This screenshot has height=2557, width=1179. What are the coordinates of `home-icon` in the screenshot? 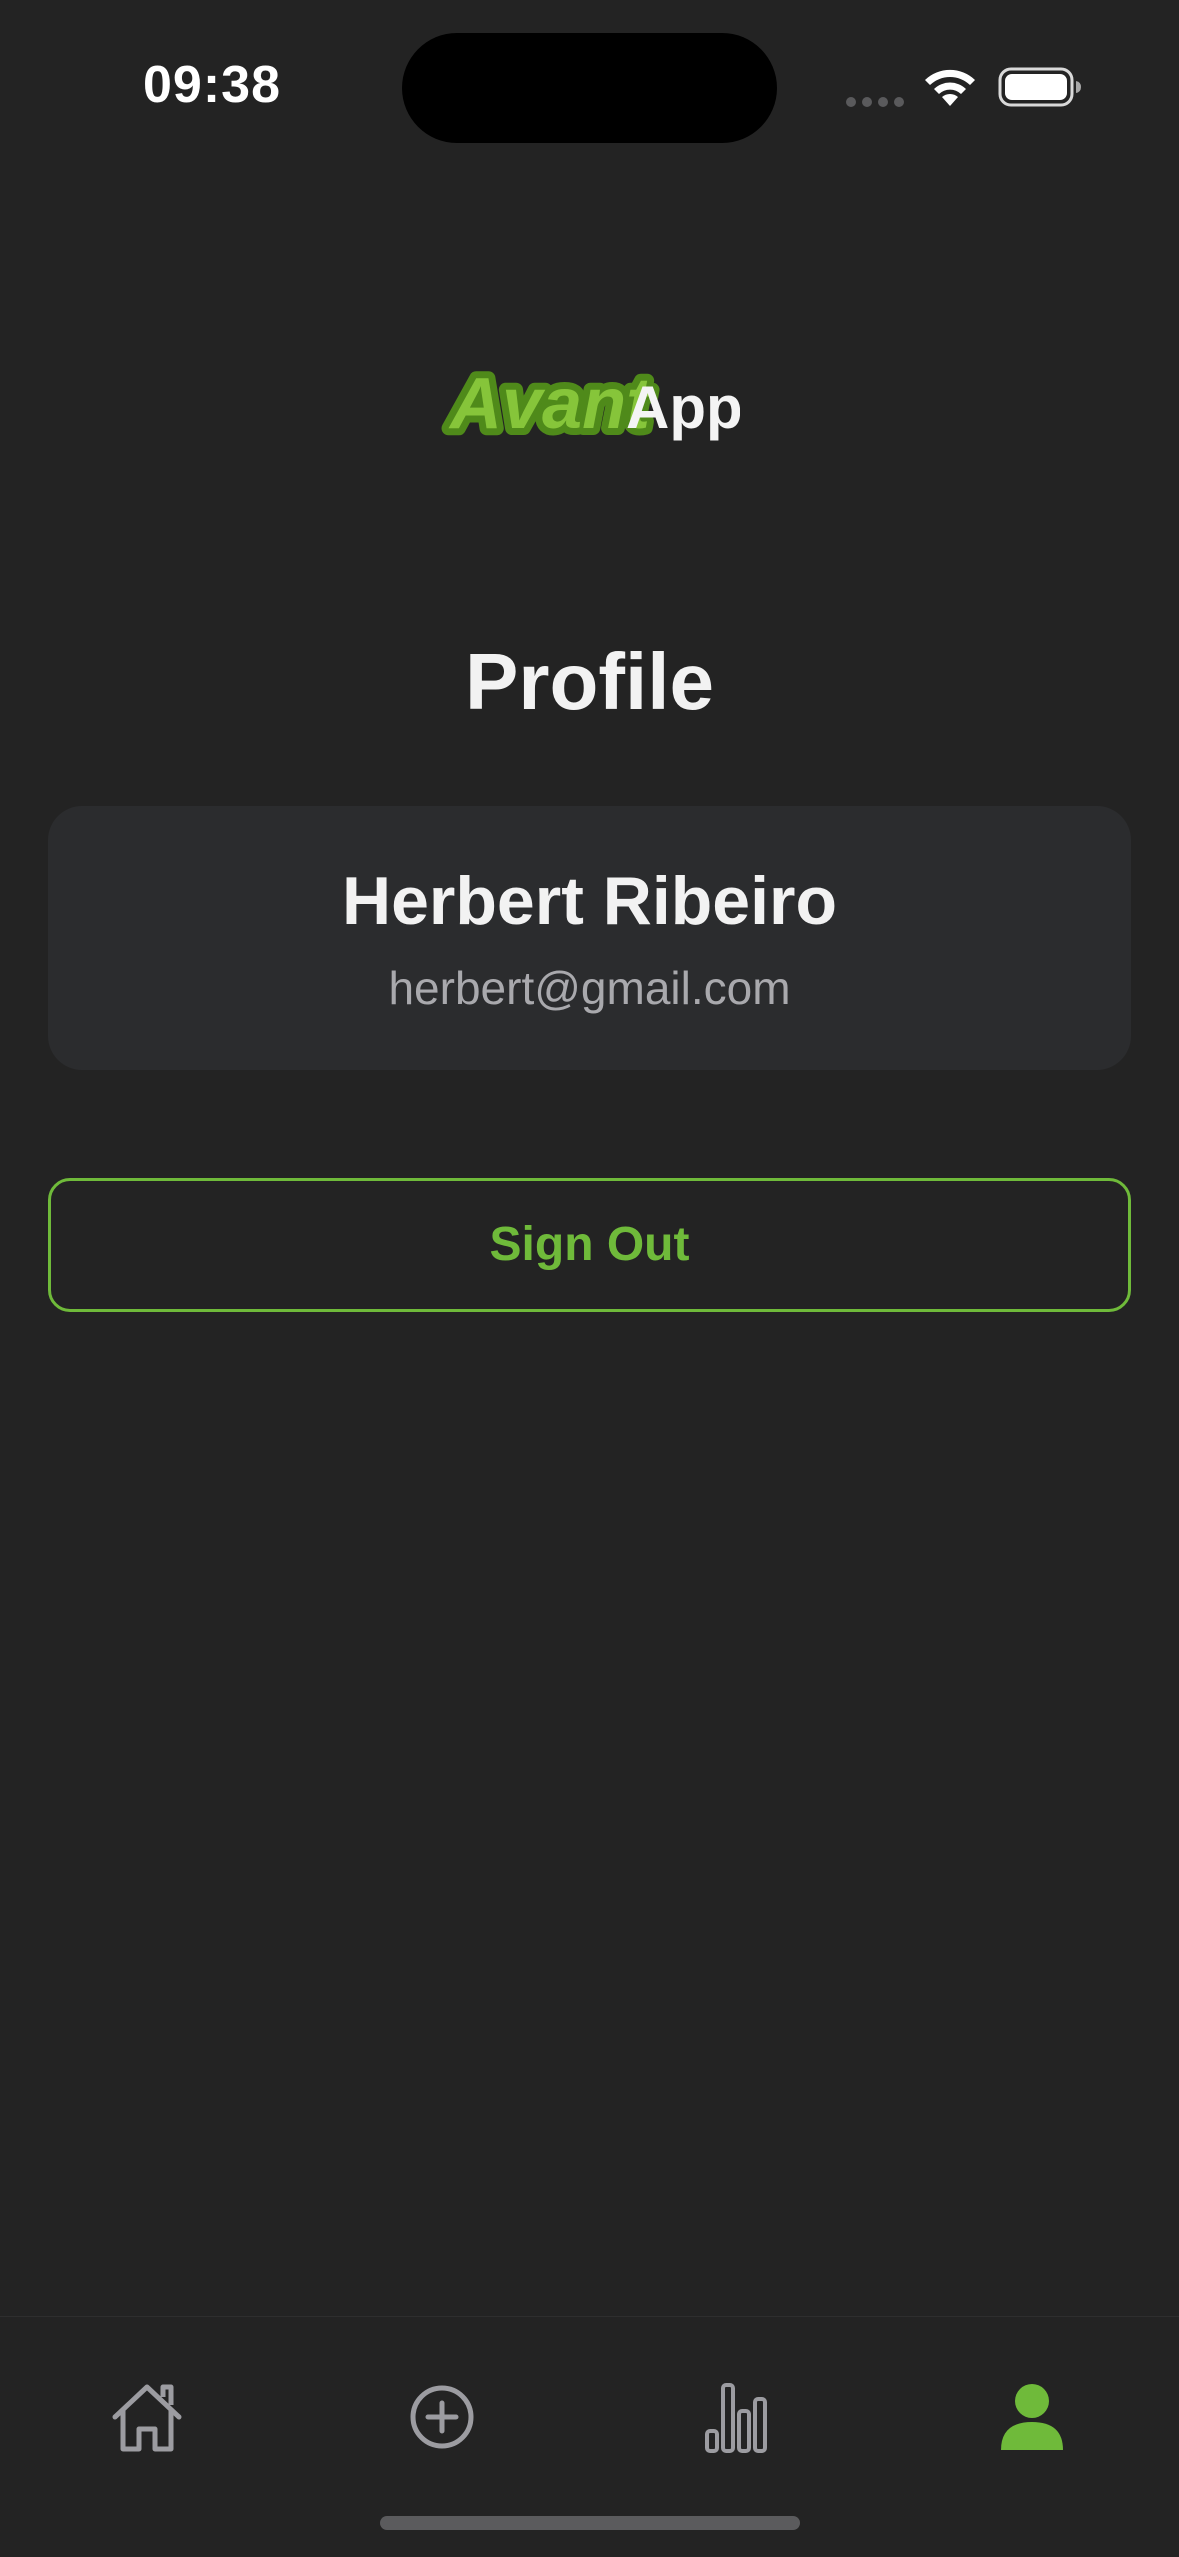 It's located at (147, 2418).